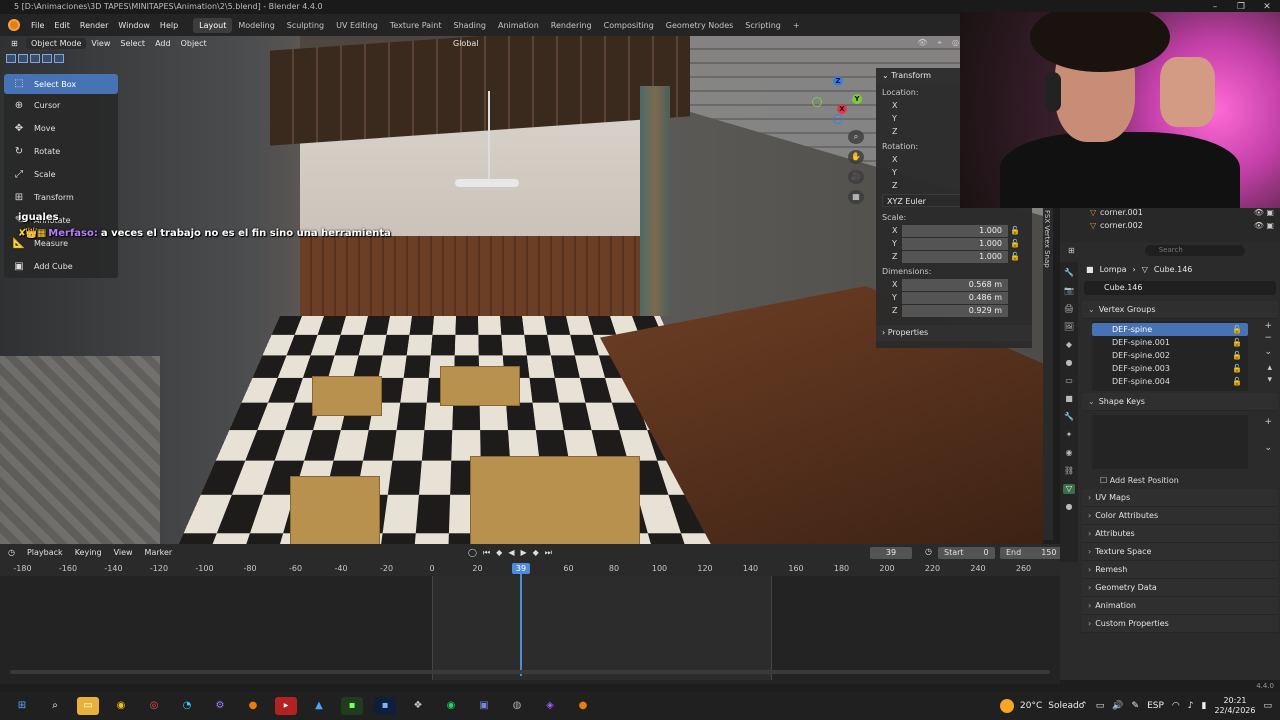  Describe the element at coordinates (305, 25) in the screenshot. I see `tab-sculpting: Sculpting` at that location.